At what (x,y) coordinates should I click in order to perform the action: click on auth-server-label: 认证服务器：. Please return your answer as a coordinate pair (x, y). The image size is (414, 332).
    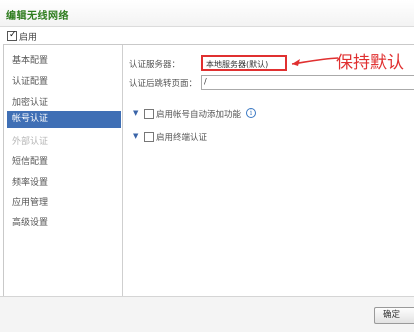
    Looking at the image, I should click on (155, 65).